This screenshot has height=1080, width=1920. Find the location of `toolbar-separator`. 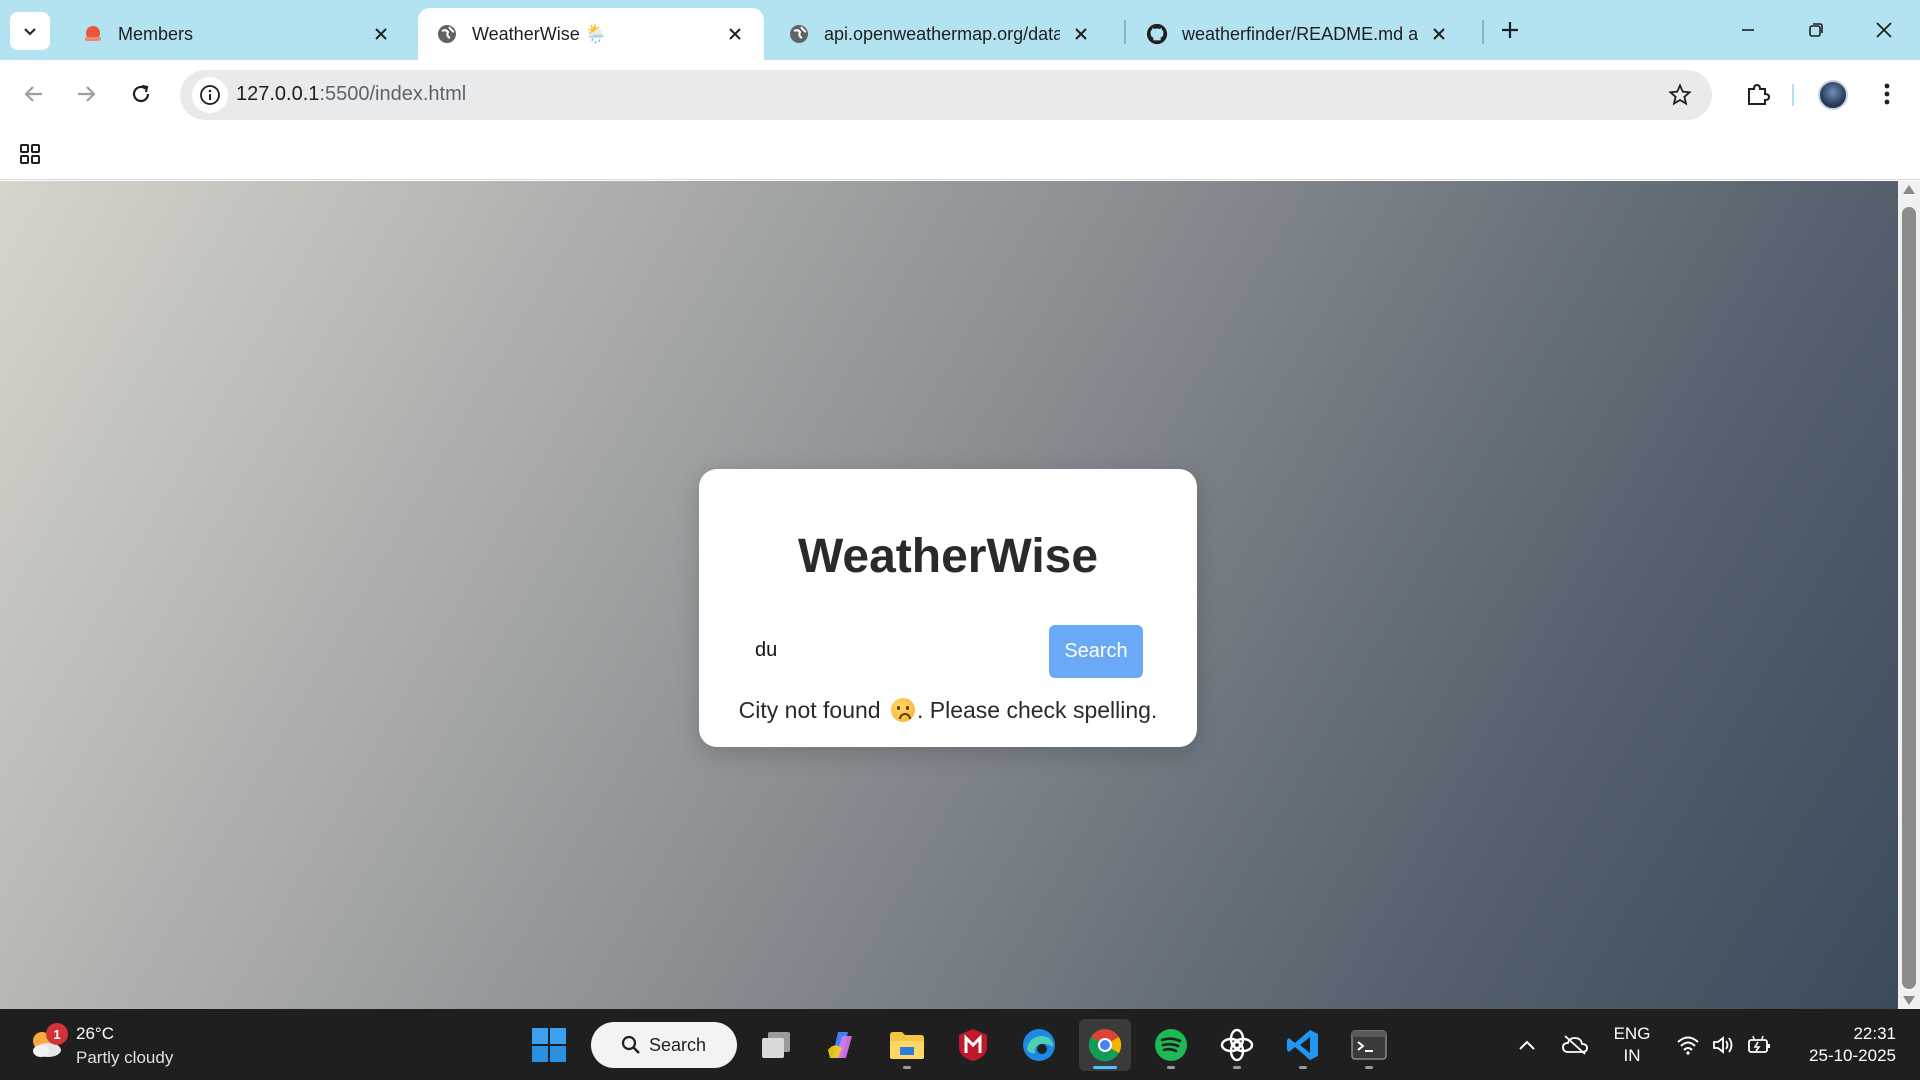

toolbar-separator is located at coordinates (1793, 95).